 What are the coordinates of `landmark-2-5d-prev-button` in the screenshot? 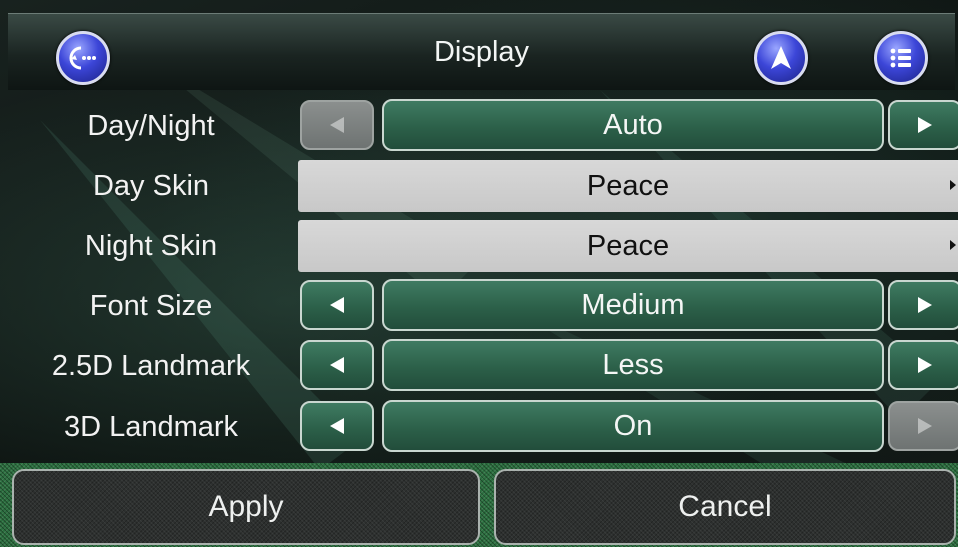 It's located at (337, 365).